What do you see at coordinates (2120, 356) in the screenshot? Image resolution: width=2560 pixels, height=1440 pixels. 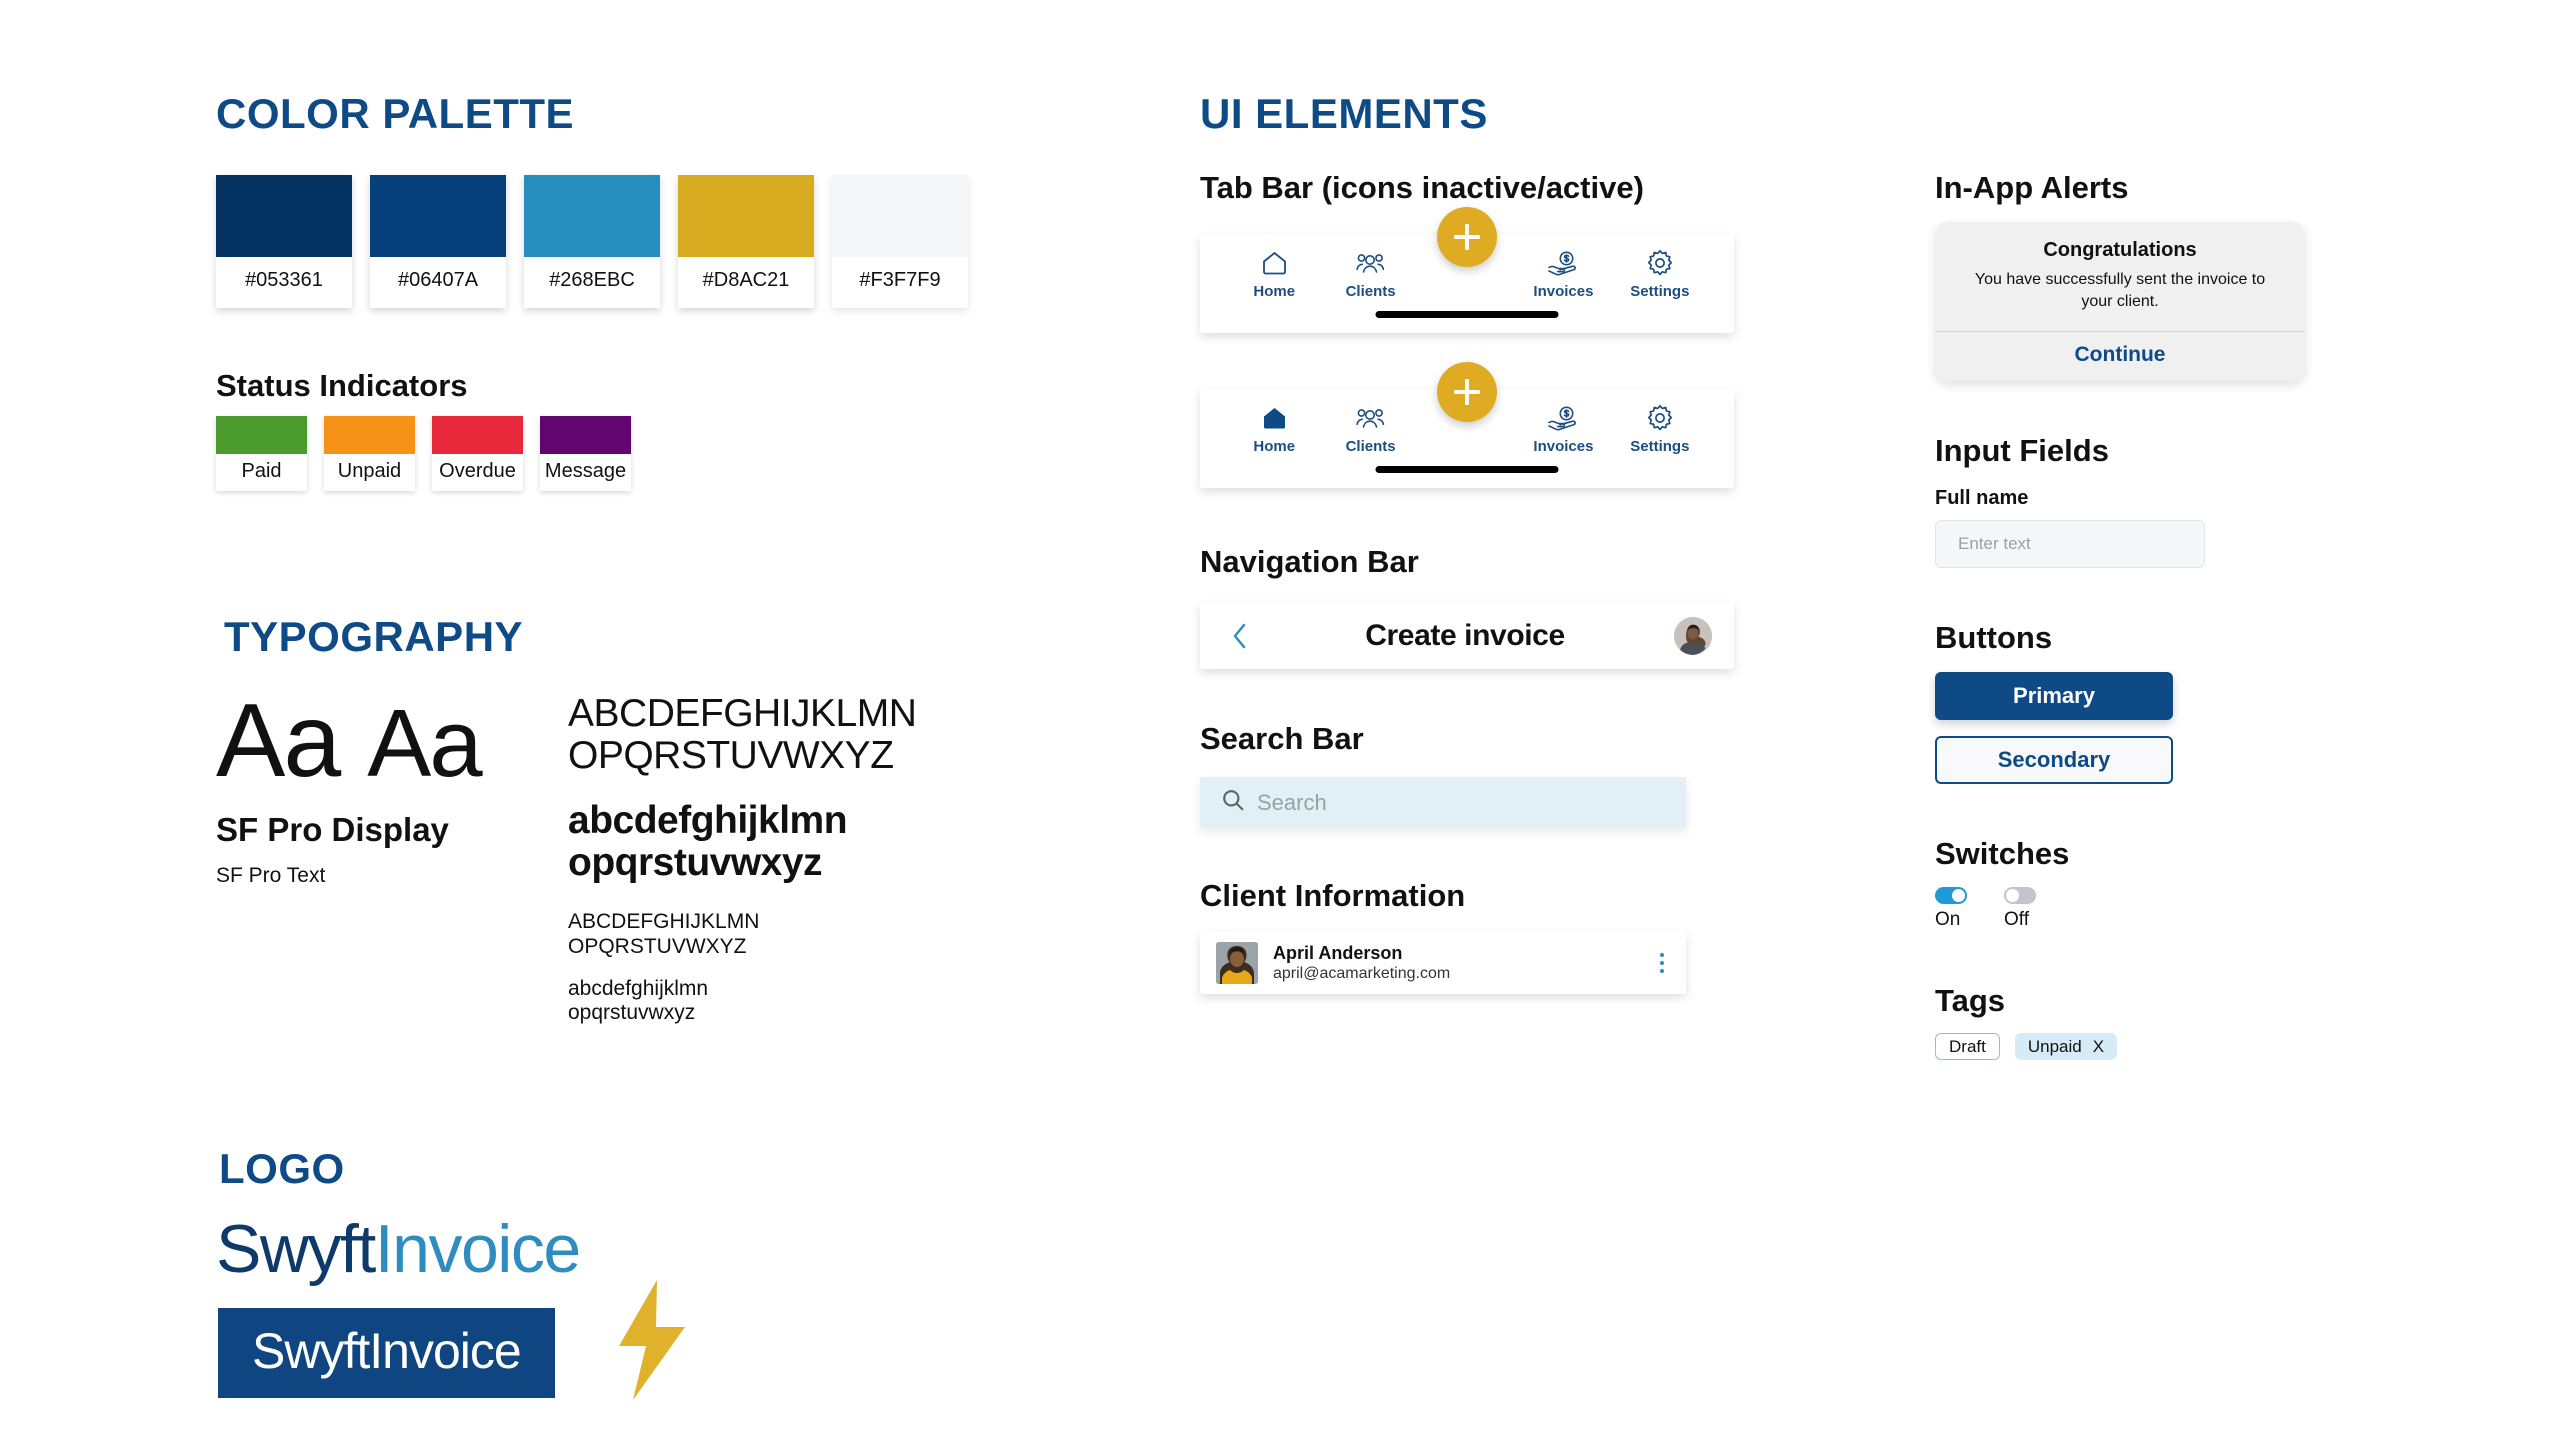 I see `alert-continue-button: Continue` at bounding box center [2120, 356].